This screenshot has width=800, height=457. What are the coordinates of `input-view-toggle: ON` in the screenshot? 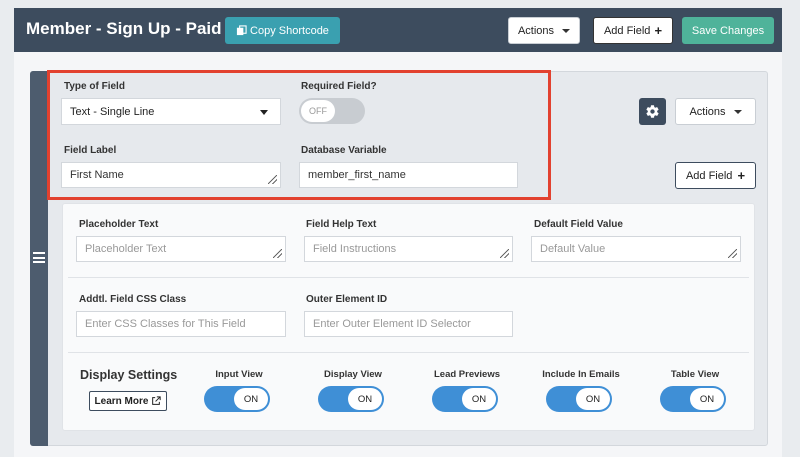 It's located at (237, 399).